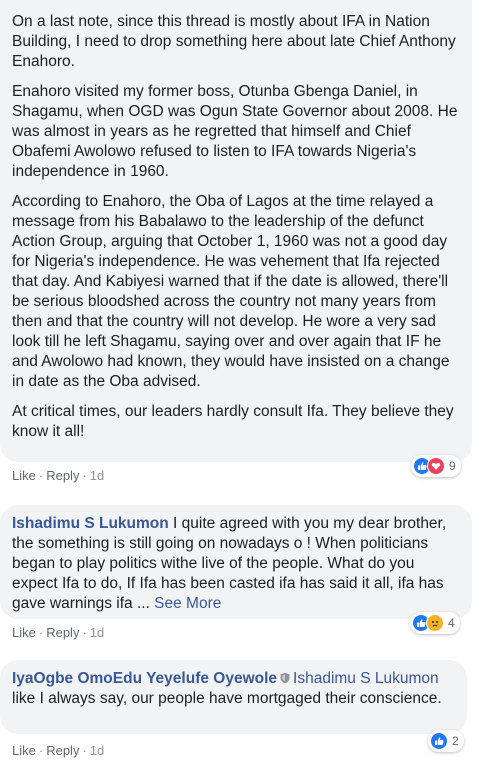  Describe the element at coordinates (455, 741) in the screenshot. I see `reaction-count: 2` at that location.